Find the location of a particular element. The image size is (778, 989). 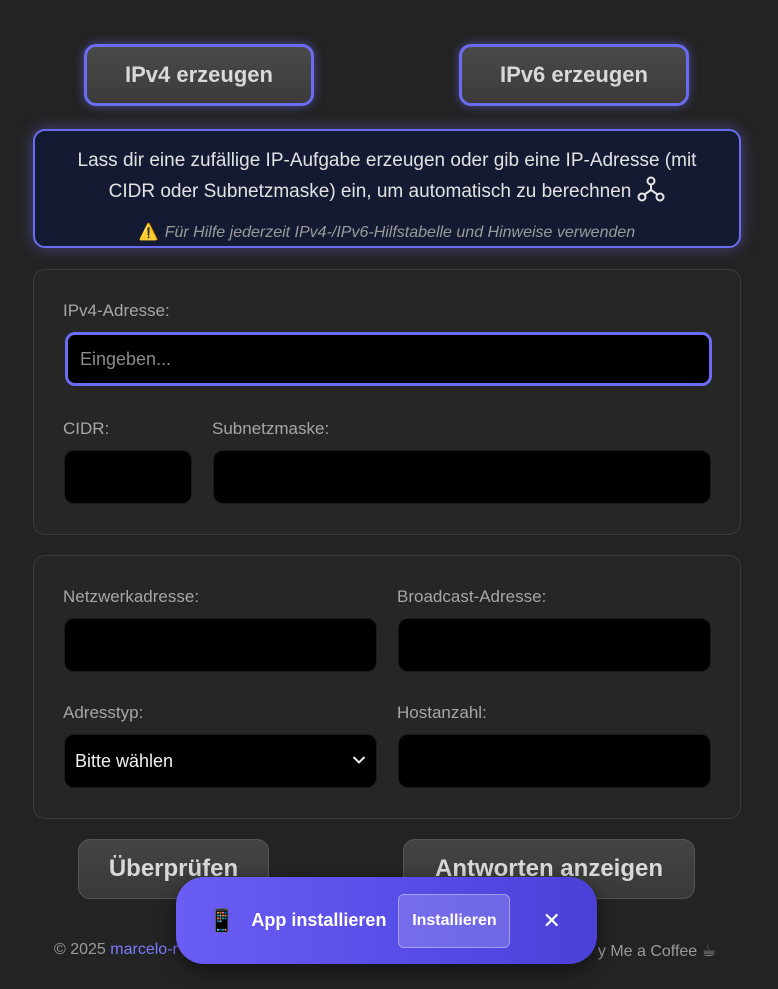

buy-me-a-coffee-link: y Me a Coffee ☕ is located at coordinates (657, 951).